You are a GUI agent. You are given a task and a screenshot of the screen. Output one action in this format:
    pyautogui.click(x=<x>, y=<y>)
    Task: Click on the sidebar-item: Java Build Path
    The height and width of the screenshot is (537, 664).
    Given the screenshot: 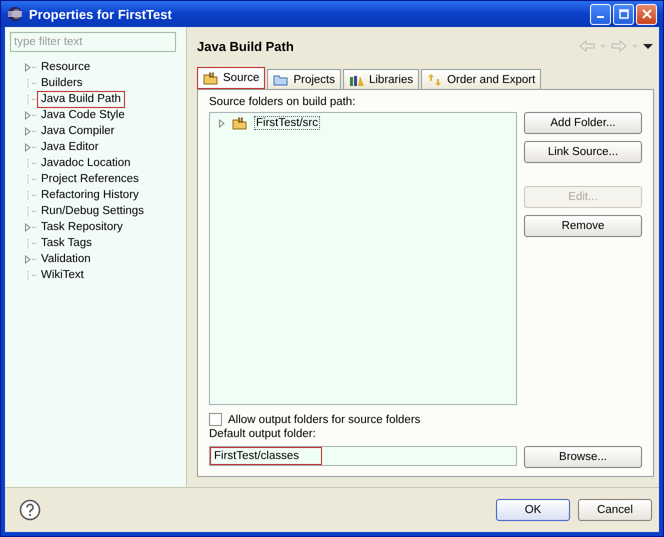 What is the action you would take?
    pyautogui.click(x=81, y=99)
    